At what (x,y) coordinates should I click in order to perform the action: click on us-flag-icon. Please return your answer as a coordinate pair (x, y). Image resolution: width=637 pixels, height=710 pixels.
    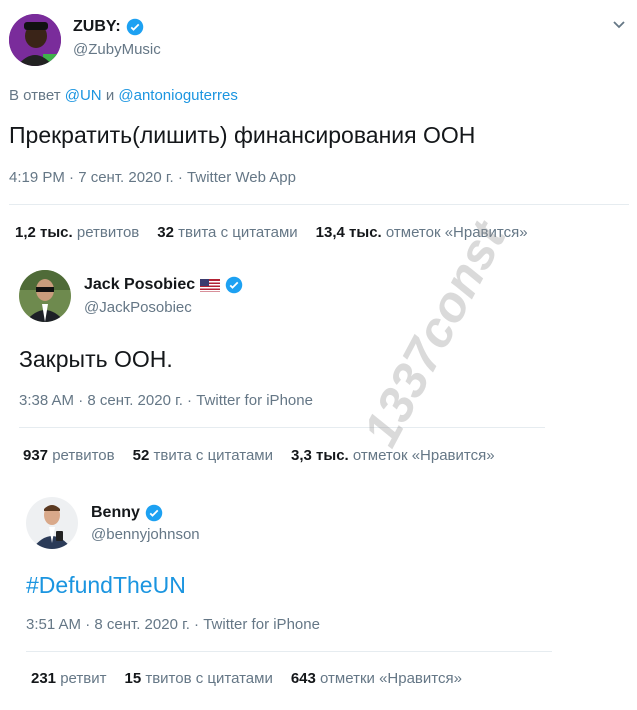
    Looking at the image, I should click on (210, 285).